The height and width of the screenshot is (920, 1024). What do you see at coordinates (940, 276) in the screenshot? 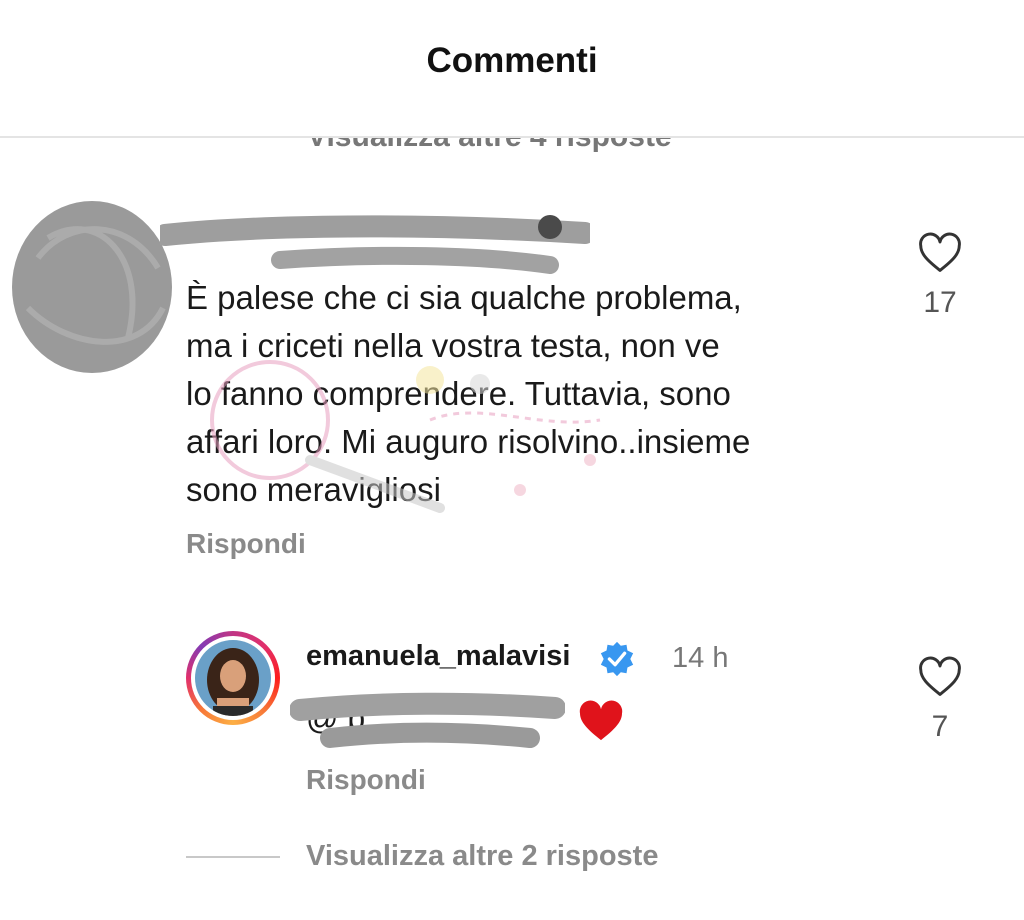
I see `comment-like: 17` at bounding box center [940, 276].